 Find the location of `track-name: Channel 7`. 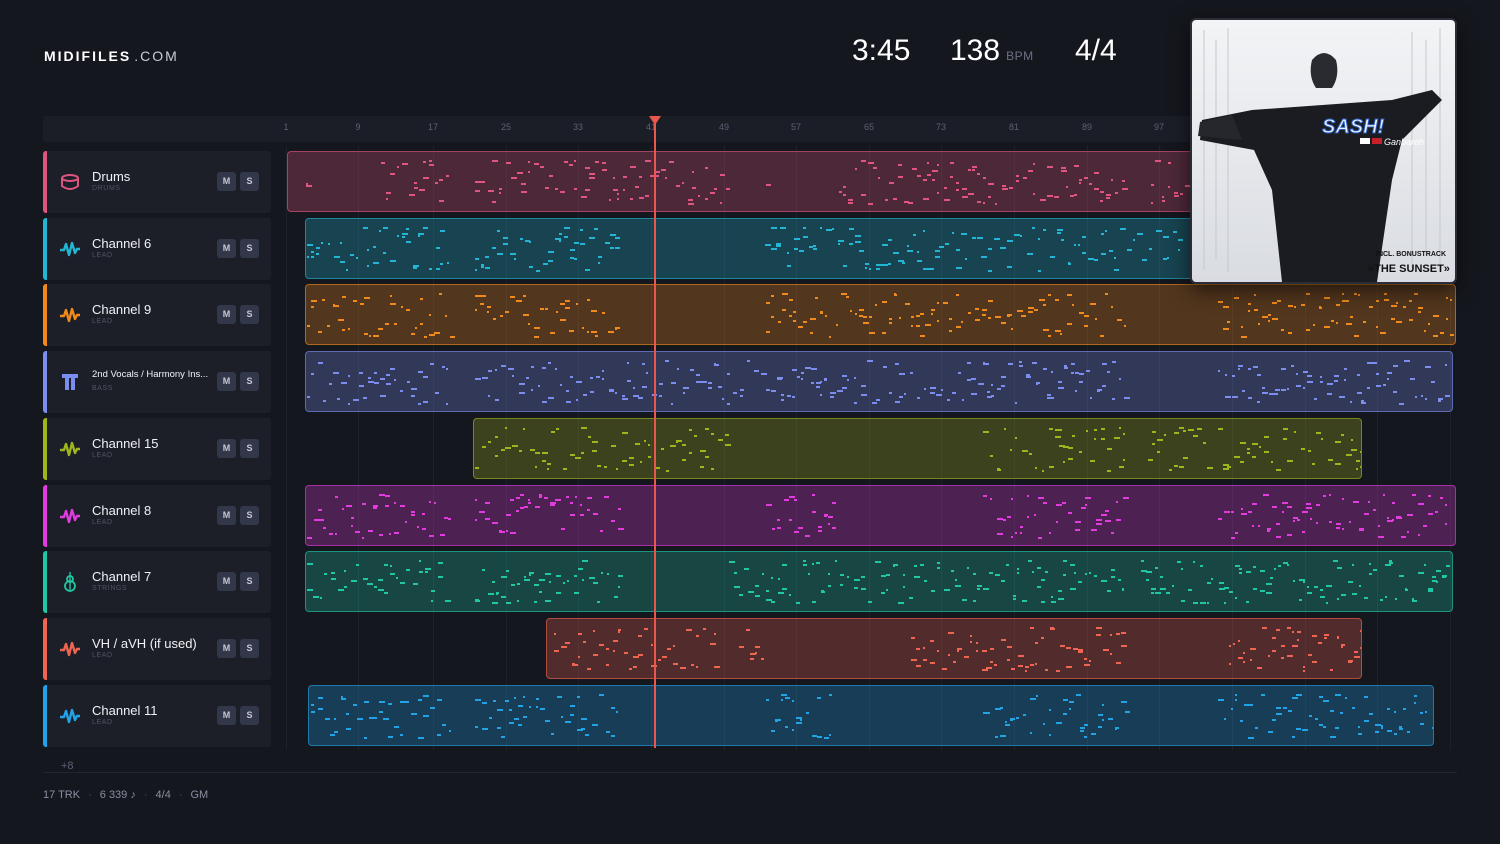

track-name: Channel 7 is located at coordinates (122, 576).